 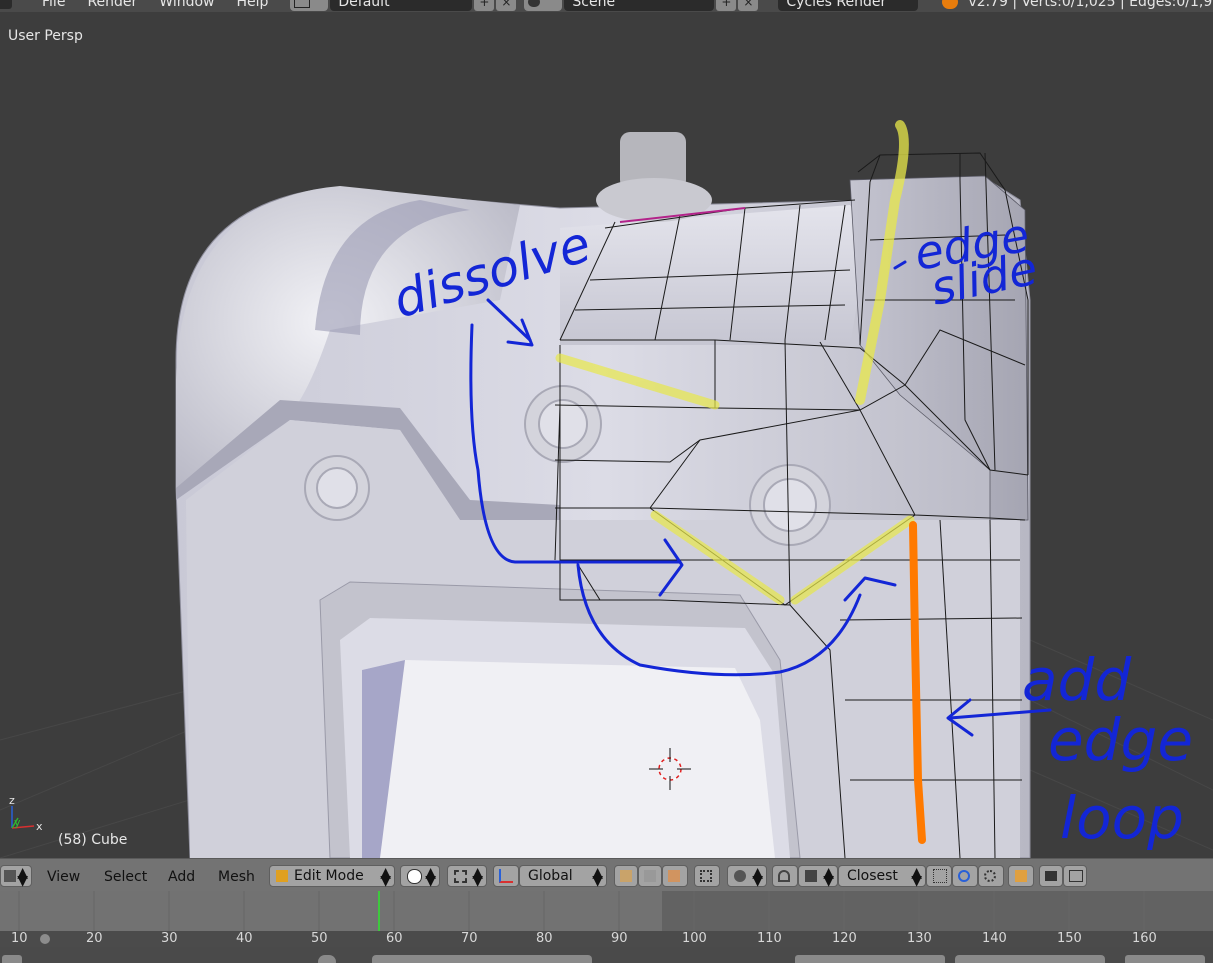 What do you see at coordinates (694, 938) in the screenshot?
I see `ruler-tick-label: 100` at bounding box center [694, 938].